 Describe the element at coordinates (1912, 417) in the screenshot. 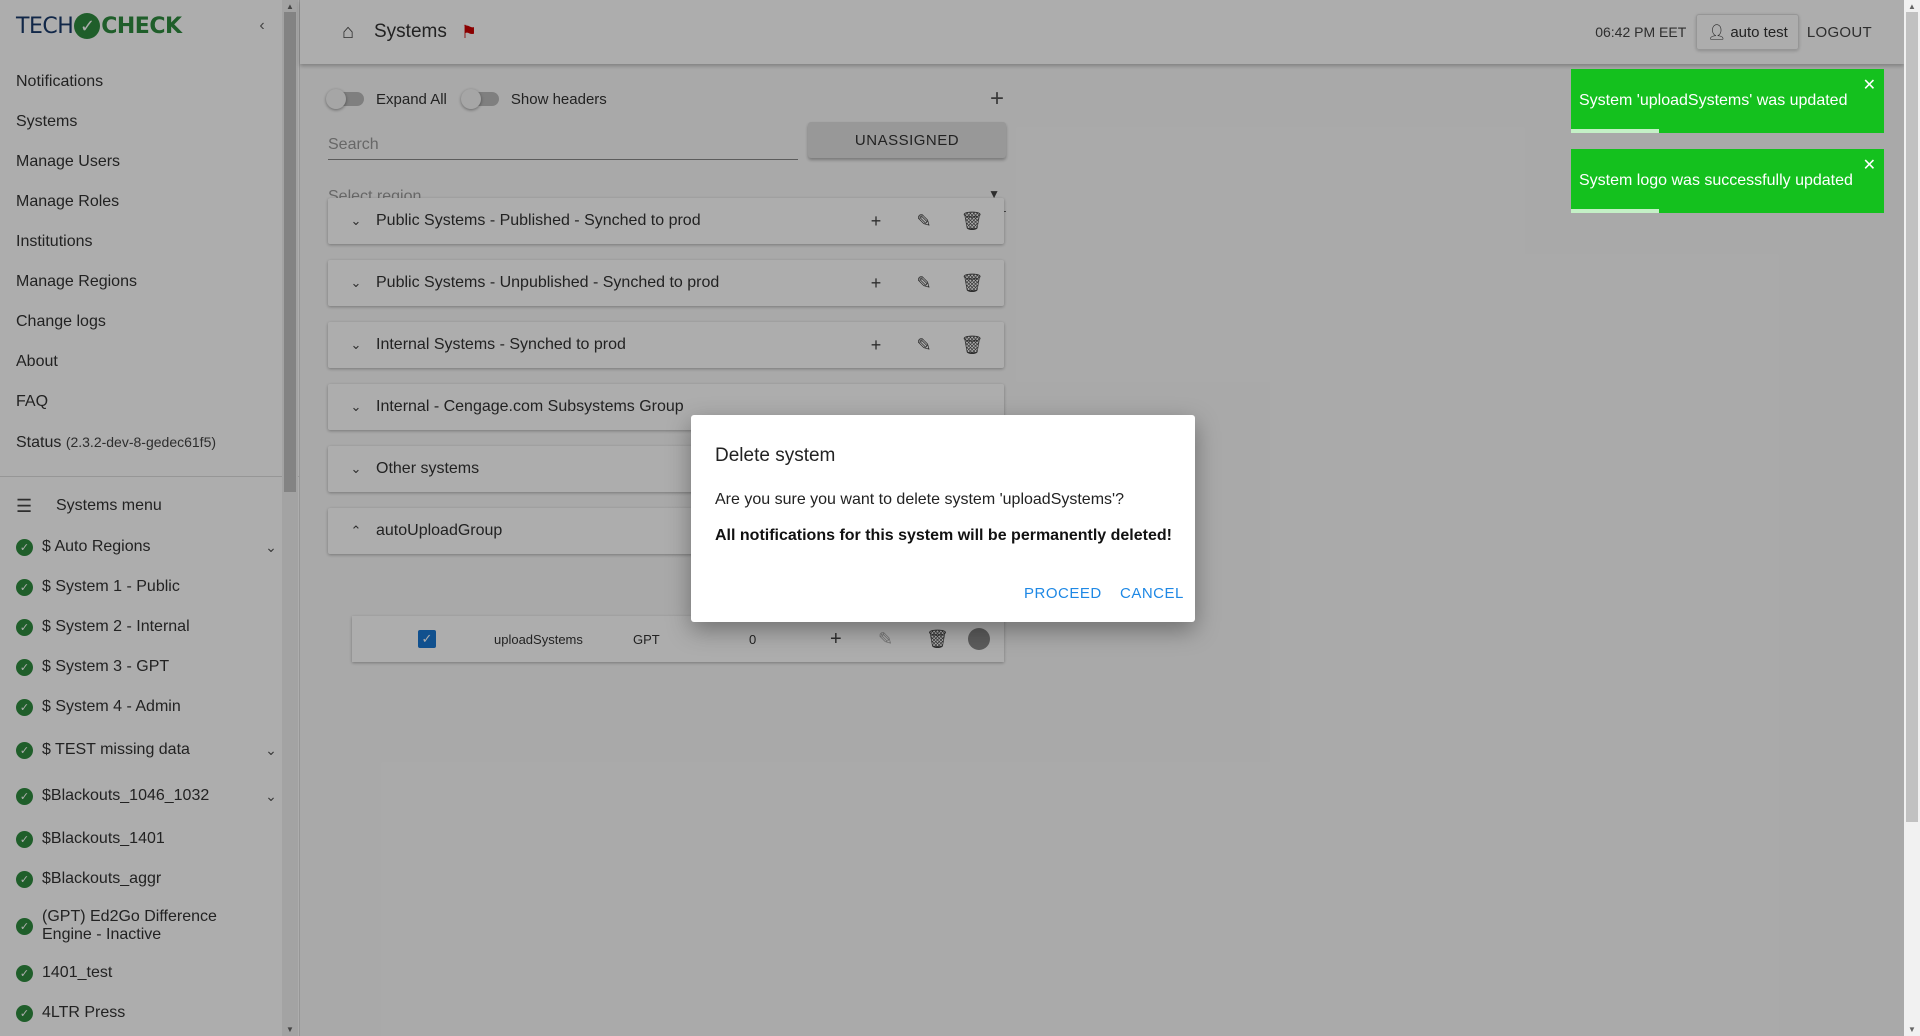

I see `page-scroll-thumb` at that location.